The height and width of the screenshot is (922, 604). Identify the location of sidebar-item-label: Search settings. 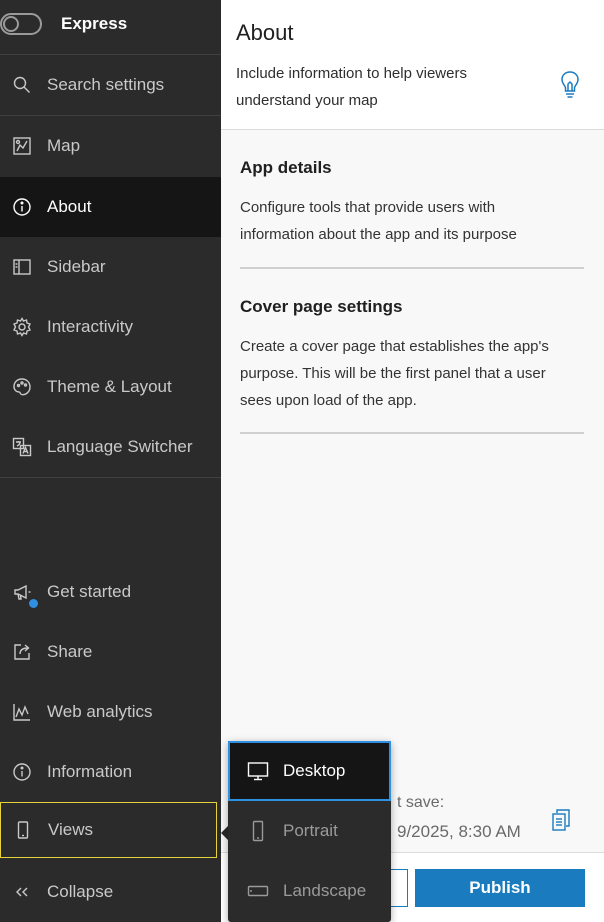
(106, 84).